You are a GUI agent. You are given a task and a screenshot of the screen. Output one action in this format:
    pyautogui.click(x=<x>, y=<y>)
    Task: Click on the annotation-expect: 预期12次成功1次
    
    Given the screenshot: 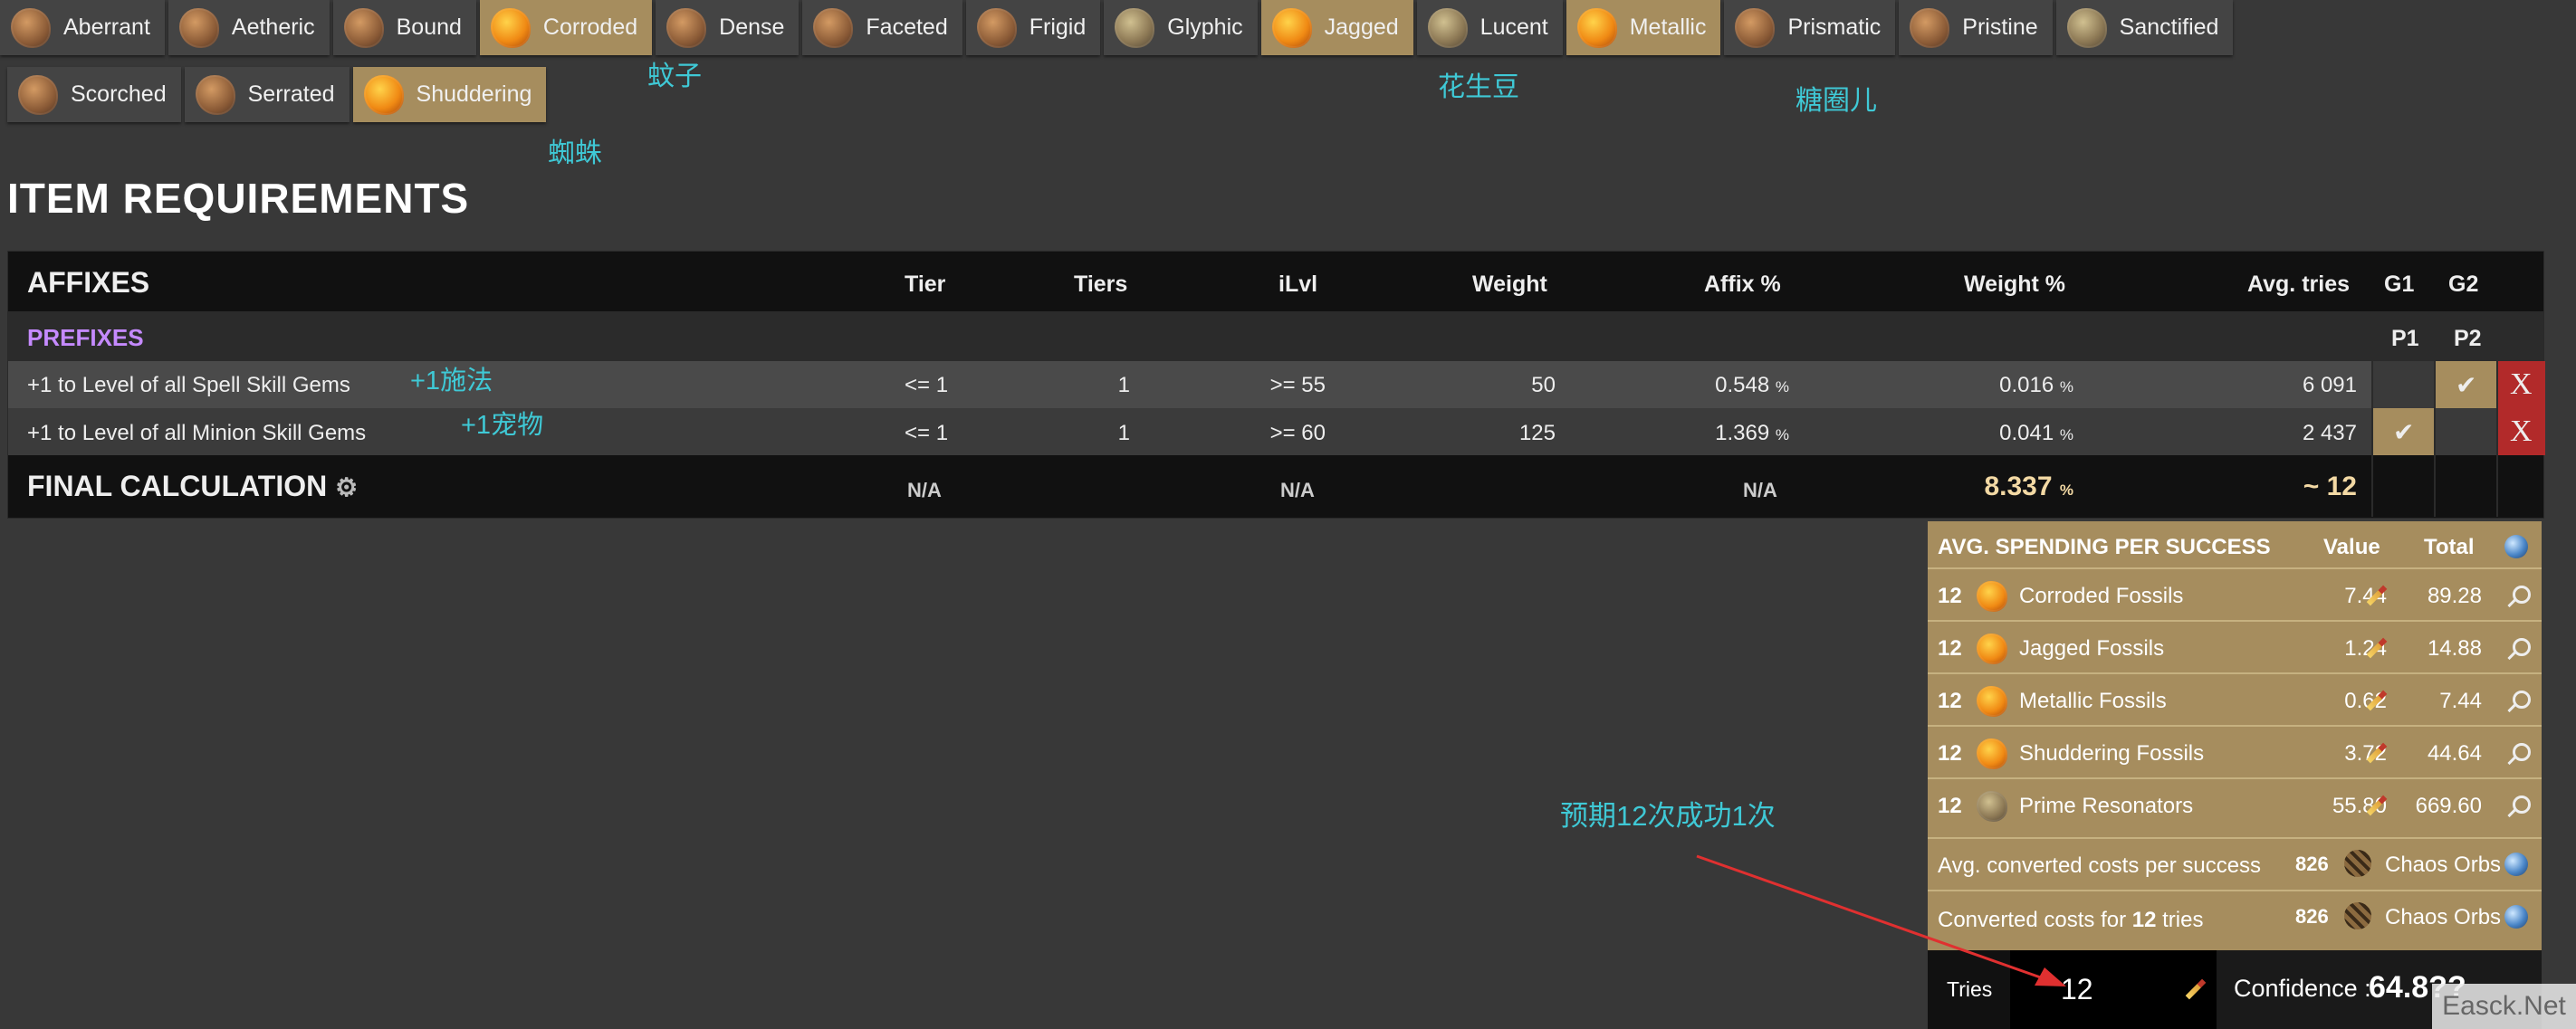 What is the action you would take?
    pyautogui.click(x=1668, y=816)
    